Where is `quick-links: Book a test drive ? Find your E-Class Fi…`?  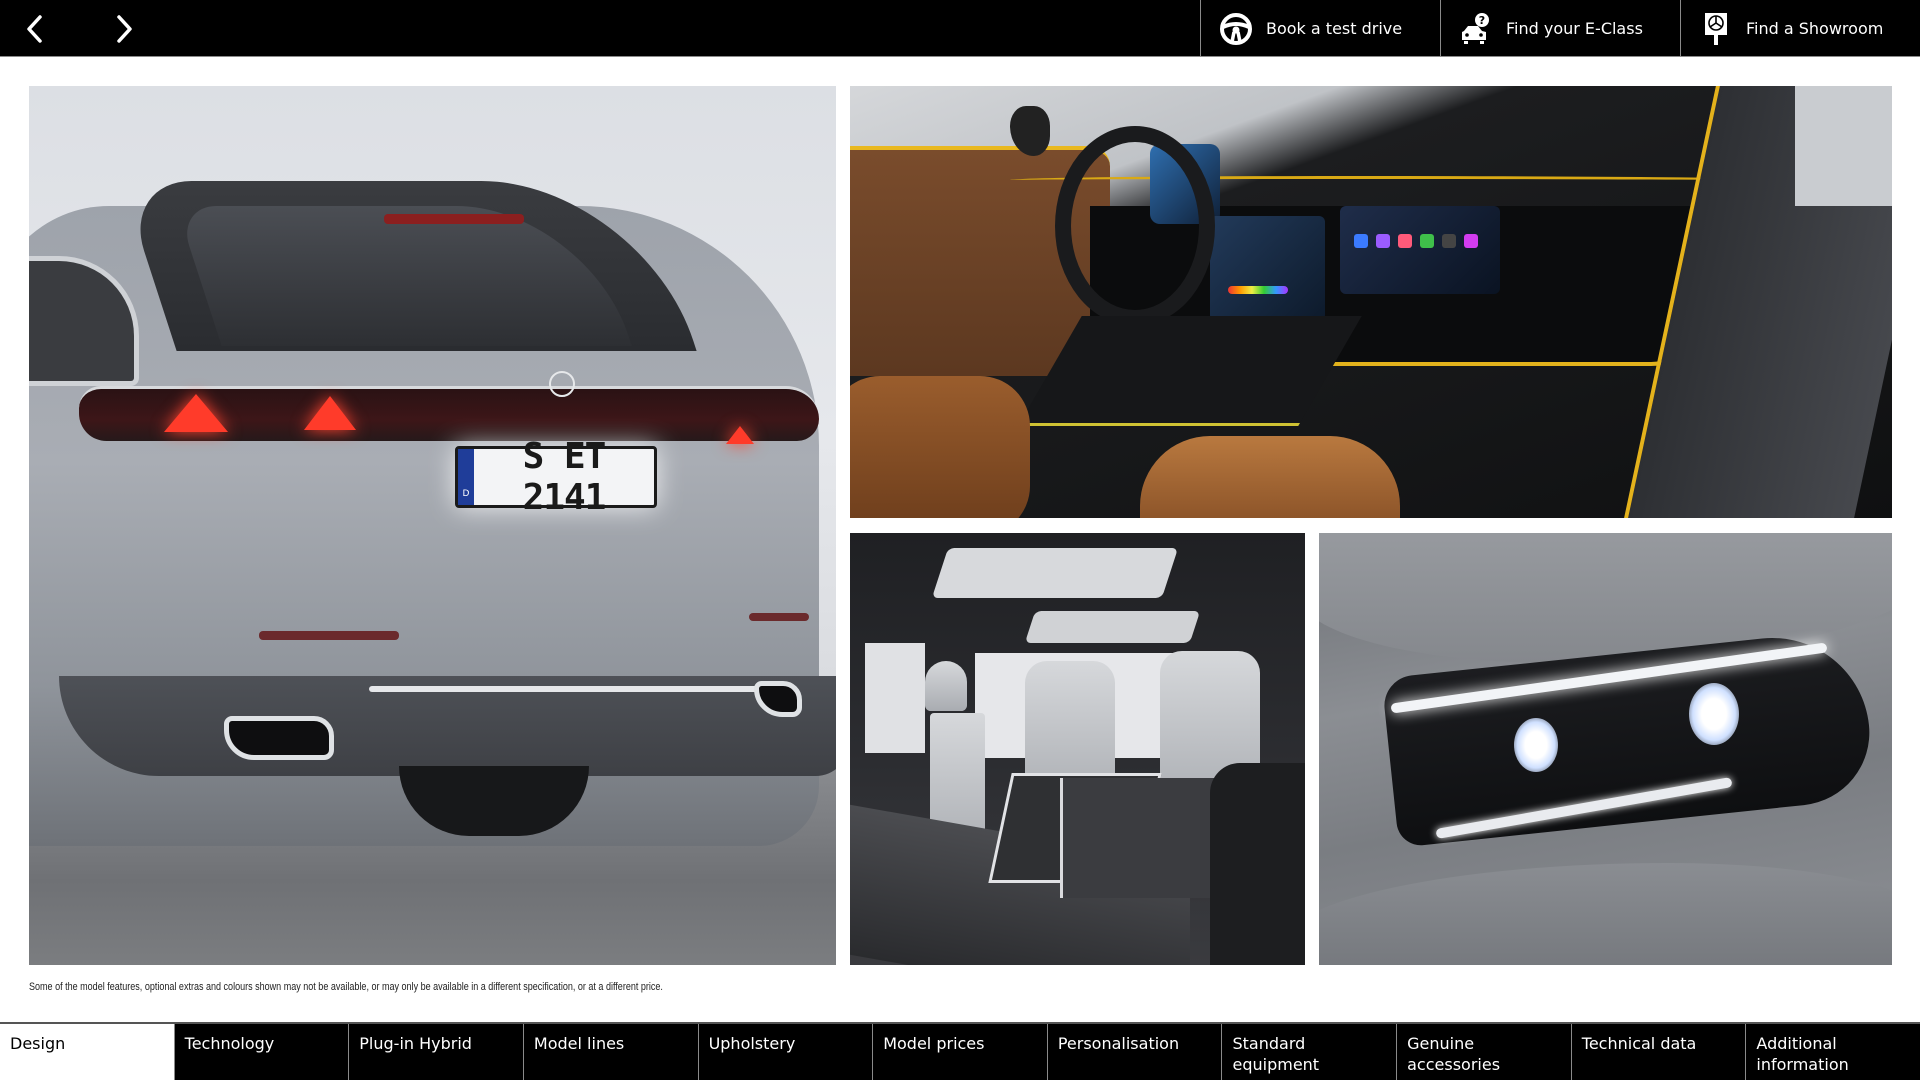
quick-links: Book a test drive ? Find your E-Class Fi… is located at coordinates (1560, 28).